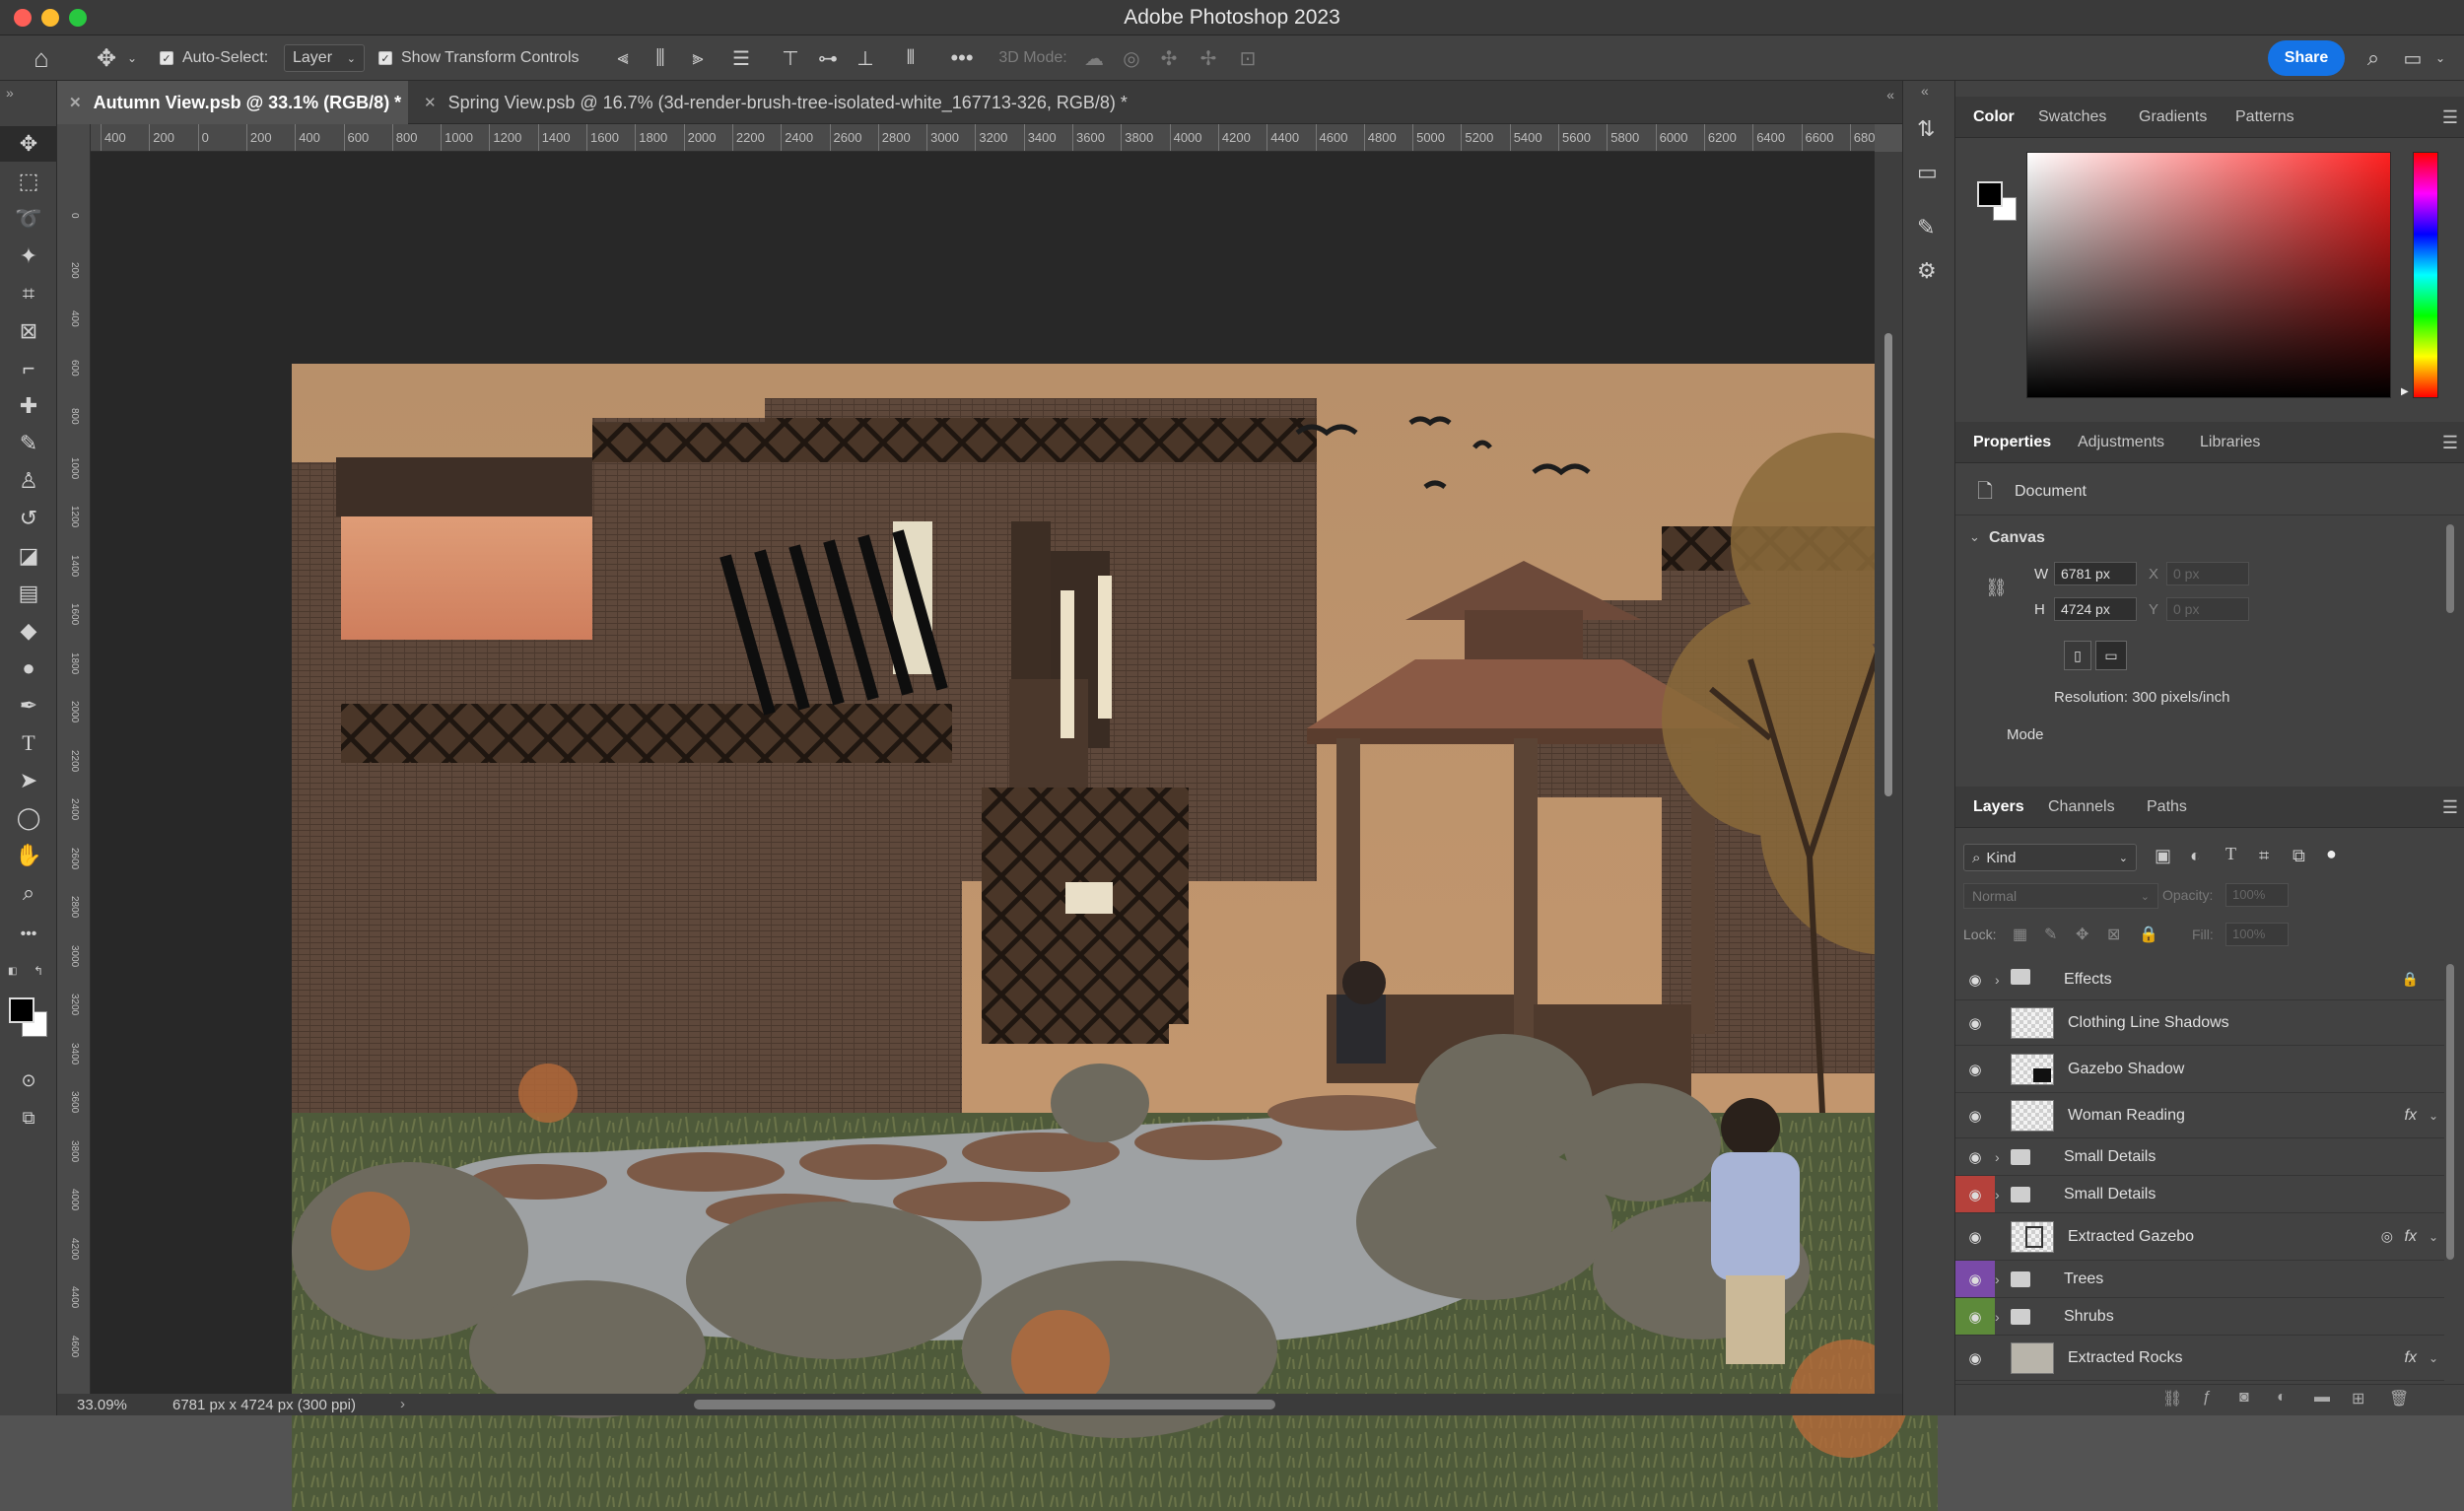 This screenshot has width=2464, height=1511. I want to click on layer-row: ◉ › Trees, so click(2199, 1279).